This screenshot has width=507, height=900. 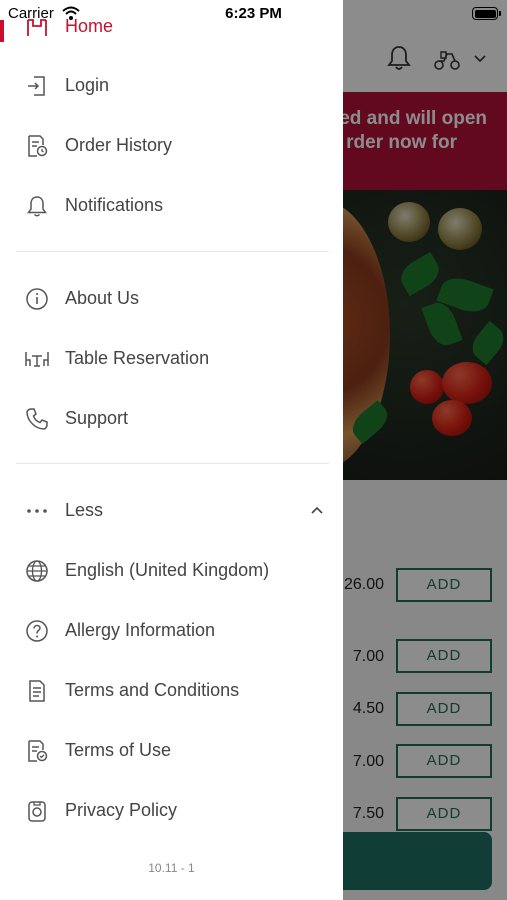 I want to click on drawer-item-label: Order History, so click(x=119, y=145).